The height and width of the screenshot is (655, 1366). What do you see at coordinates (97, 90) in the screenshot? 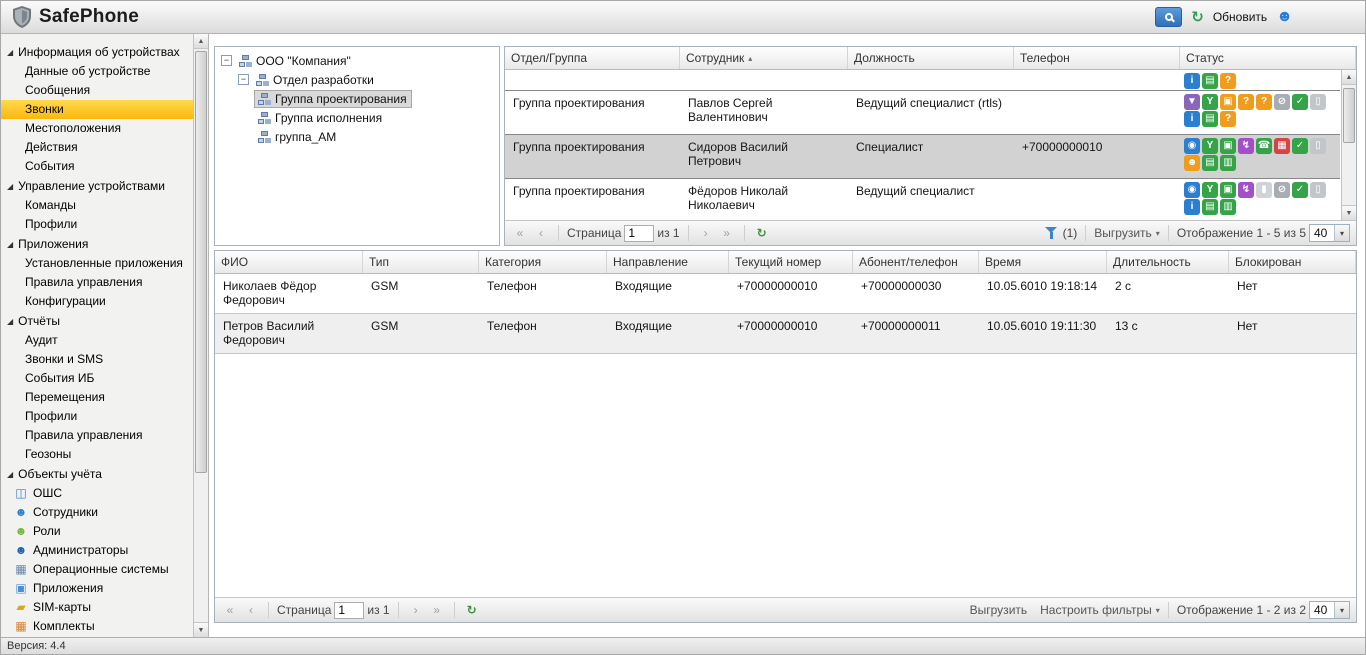
I see `sidebar-item: Сообщения` at bounding box center [97, 90].